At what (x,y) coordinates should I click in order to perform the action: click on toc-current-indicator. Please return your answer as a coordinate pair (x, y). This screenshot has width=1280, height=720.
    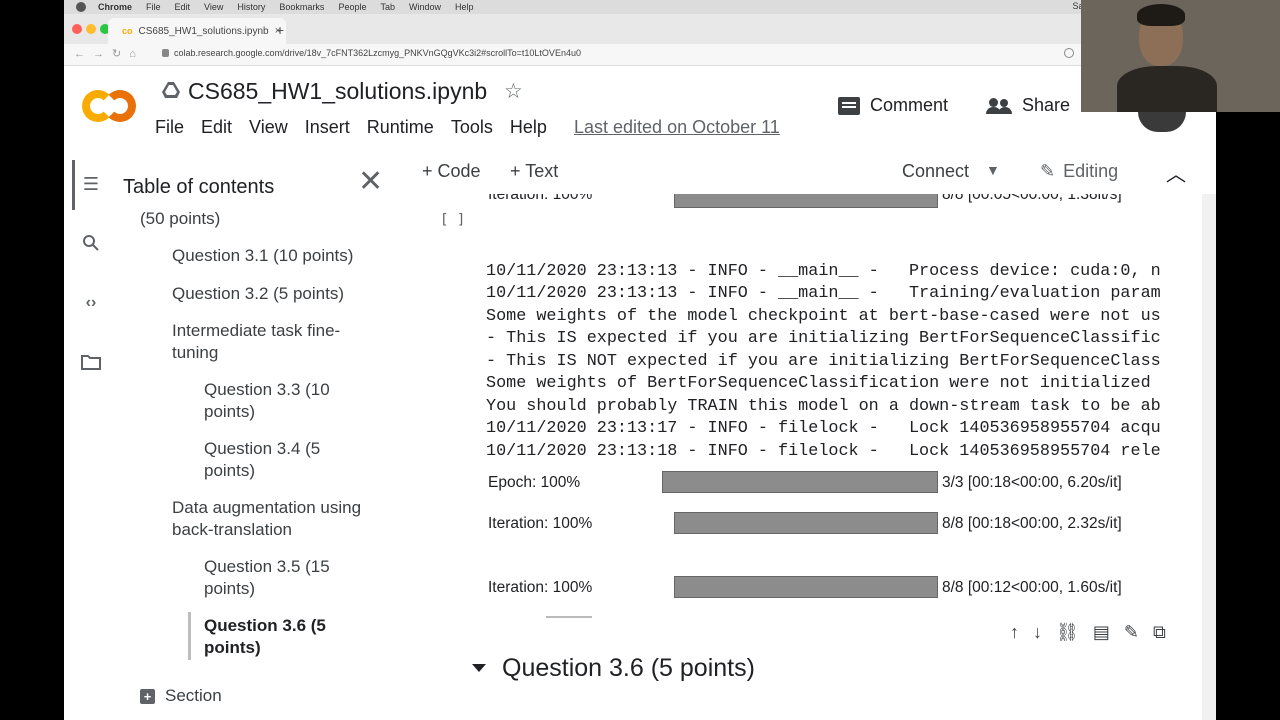
    Looking at the image, I should click on (189, 636).